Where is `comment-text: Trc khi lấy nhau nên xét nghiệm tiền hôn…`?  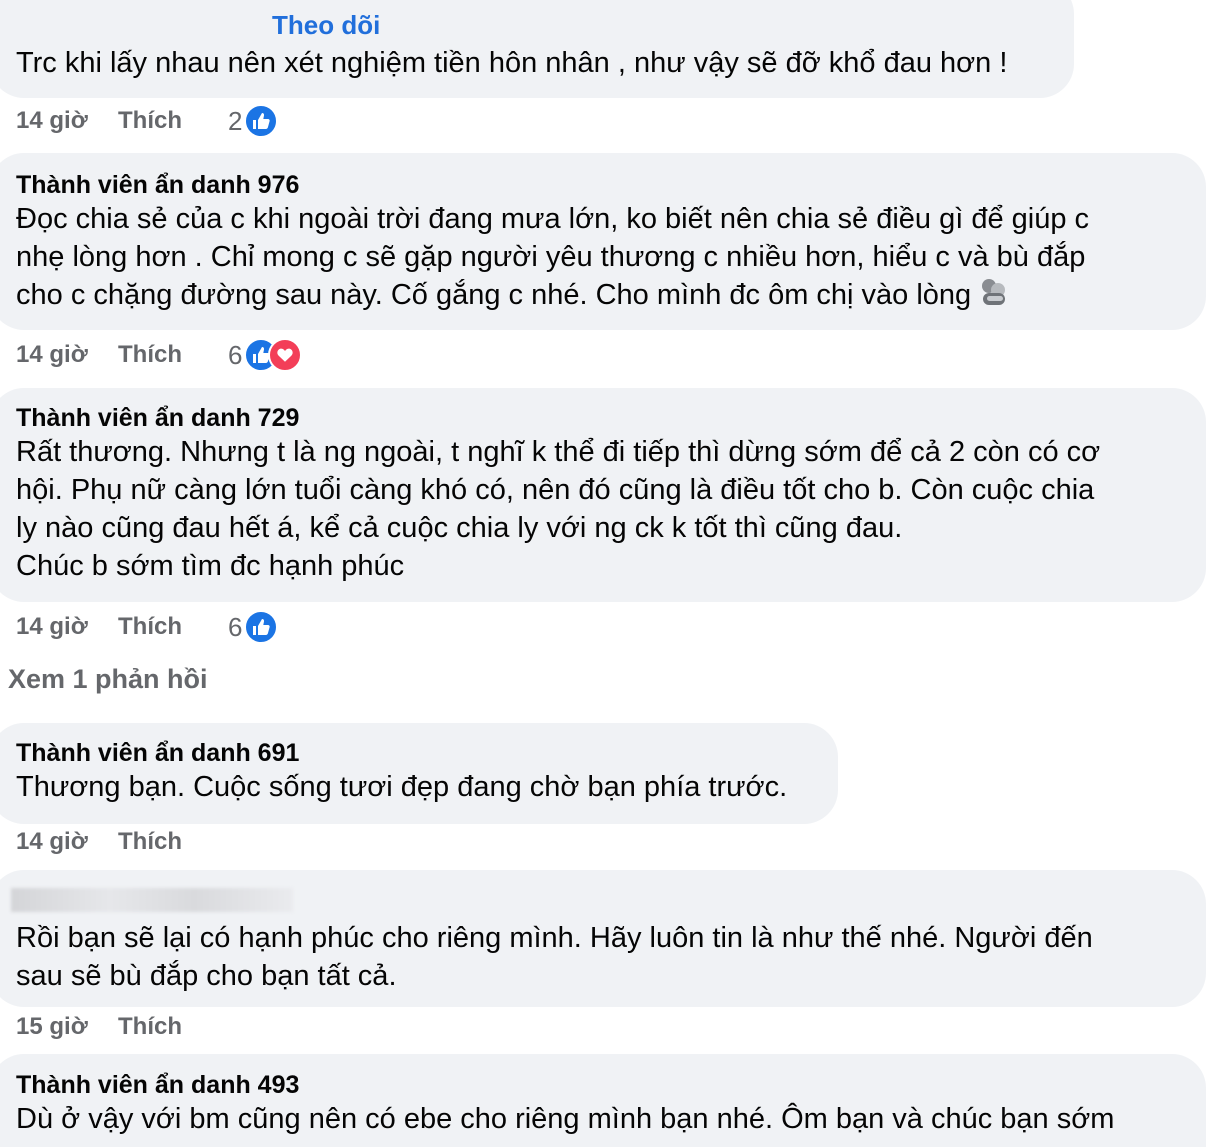 comment-text: Trc khi lấy nhau nên xét nghiệm tiền hôn… is located at coordinates (512, 63).